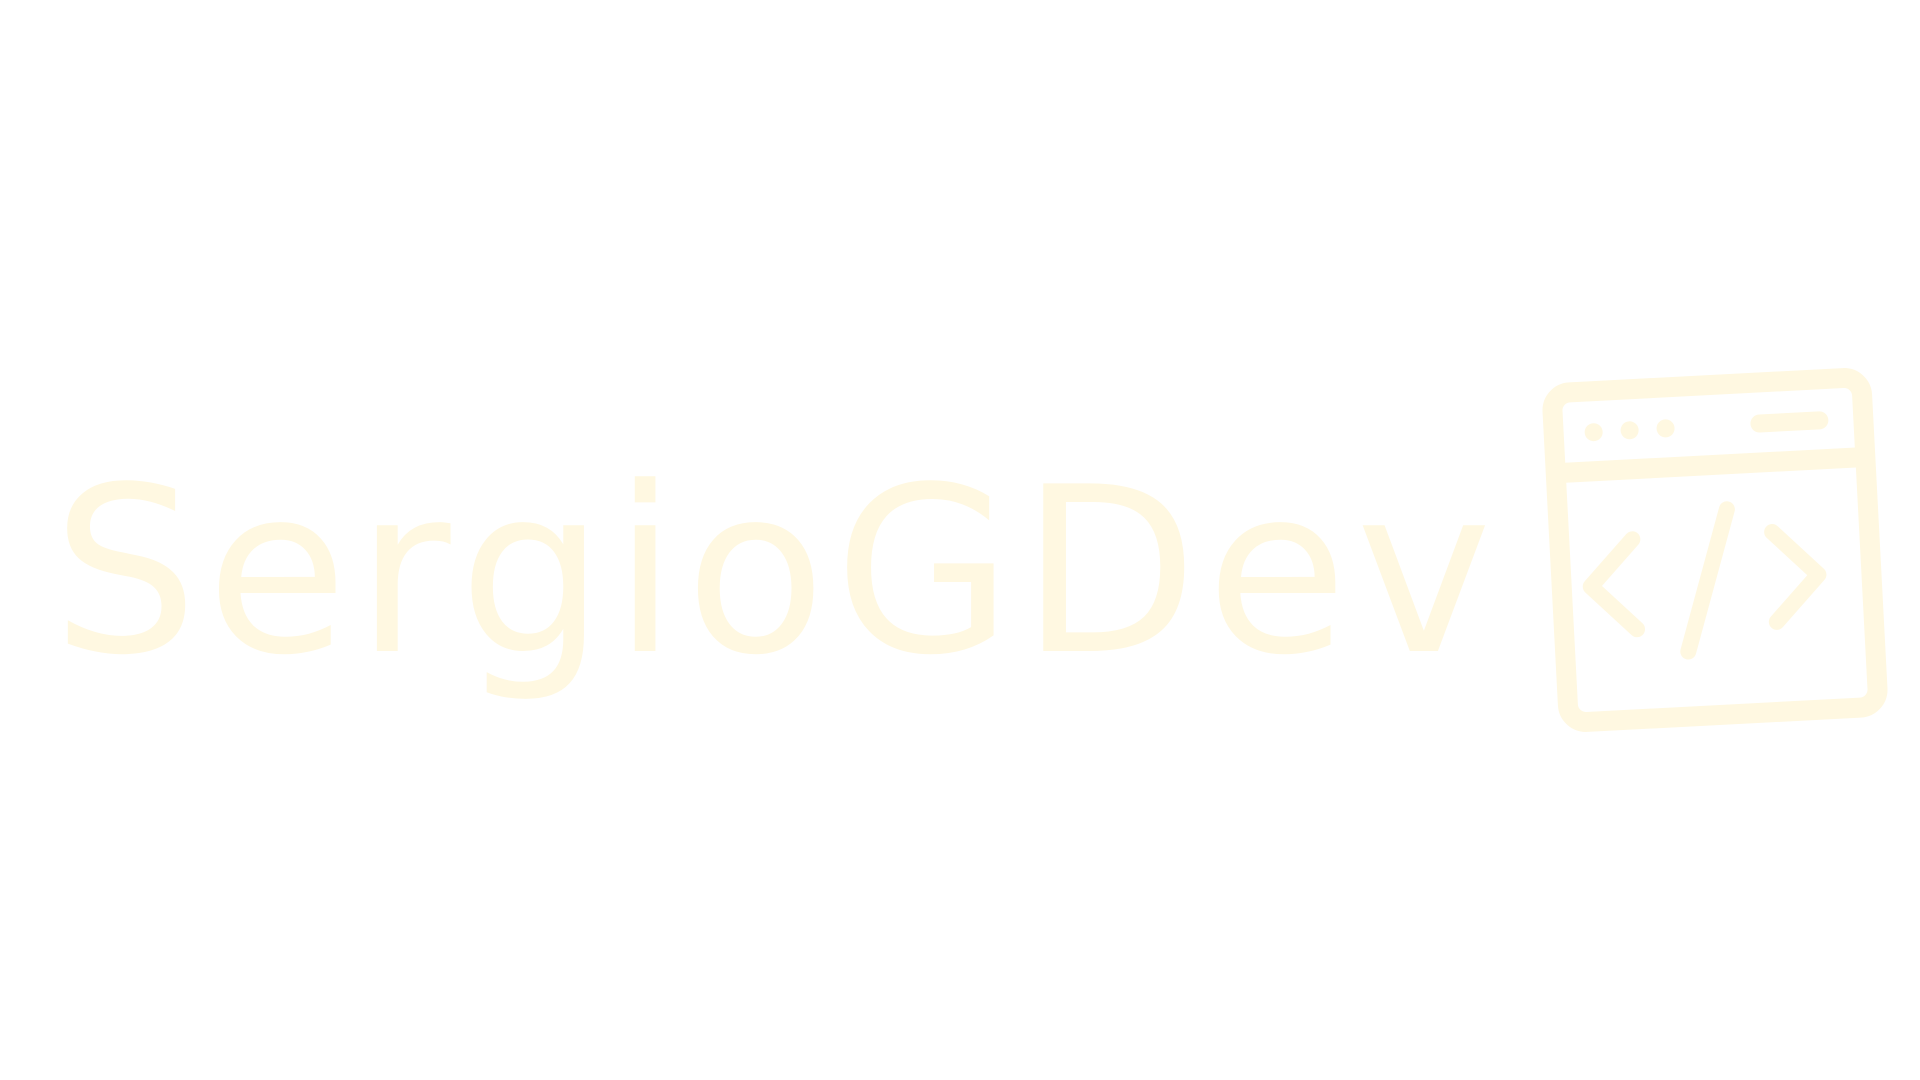 Image resolution: width=1920 pixels, height=1080 pixels. I want to click on code-window-icon, so click(1715, 550).